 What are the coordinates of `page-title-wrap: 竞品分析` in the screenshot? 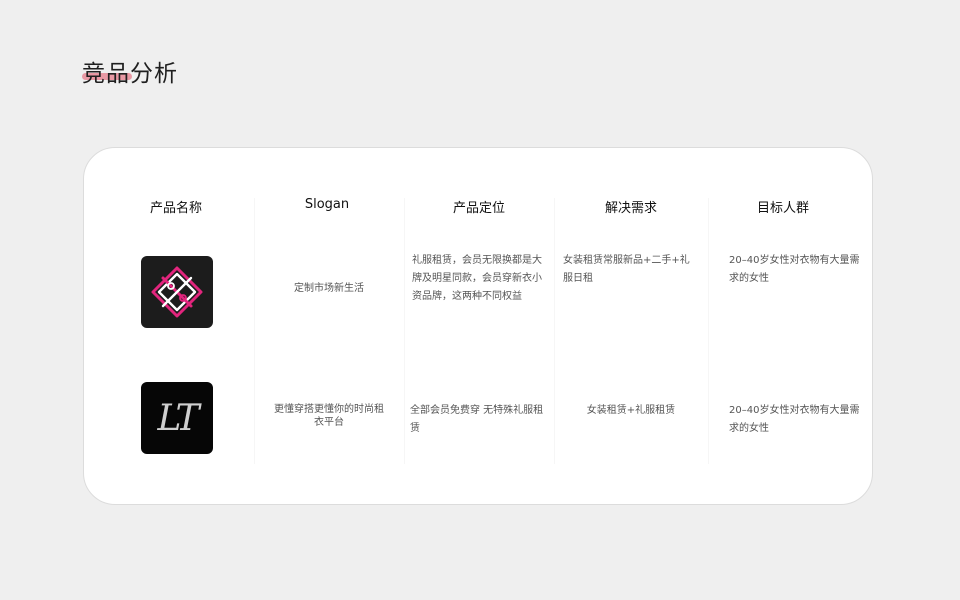 It's located at (130, 71).